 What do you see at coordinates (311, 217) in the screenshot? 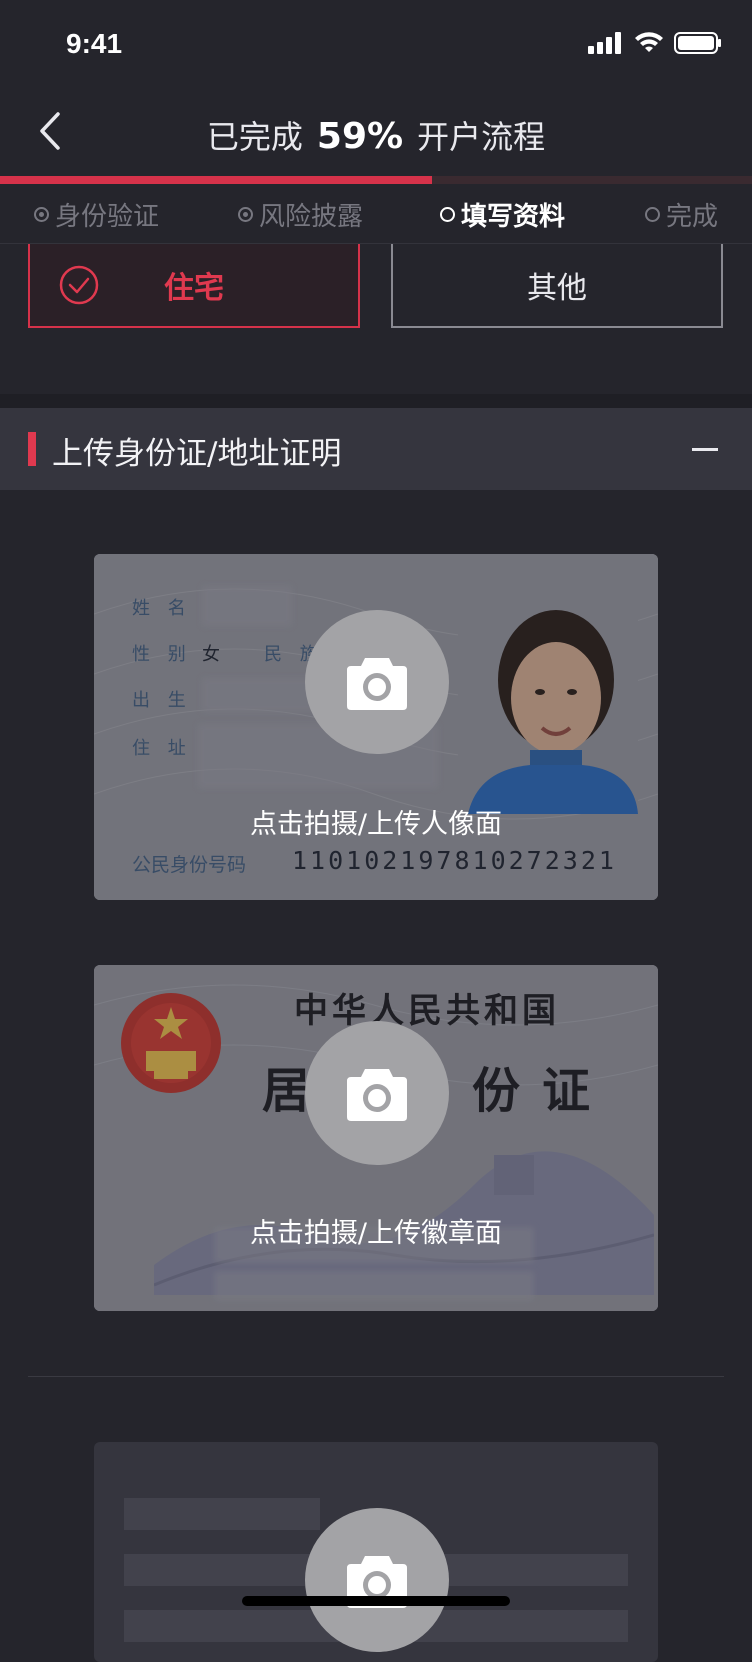
I see `step-label: 风险披露` at bounding box center [311, 217].